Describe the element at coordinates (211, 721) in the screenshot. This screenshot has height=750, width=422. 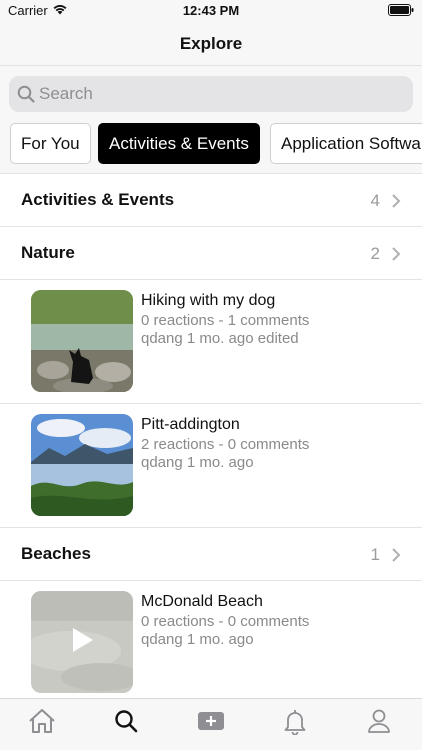
I see `add-post-icon` at that location.